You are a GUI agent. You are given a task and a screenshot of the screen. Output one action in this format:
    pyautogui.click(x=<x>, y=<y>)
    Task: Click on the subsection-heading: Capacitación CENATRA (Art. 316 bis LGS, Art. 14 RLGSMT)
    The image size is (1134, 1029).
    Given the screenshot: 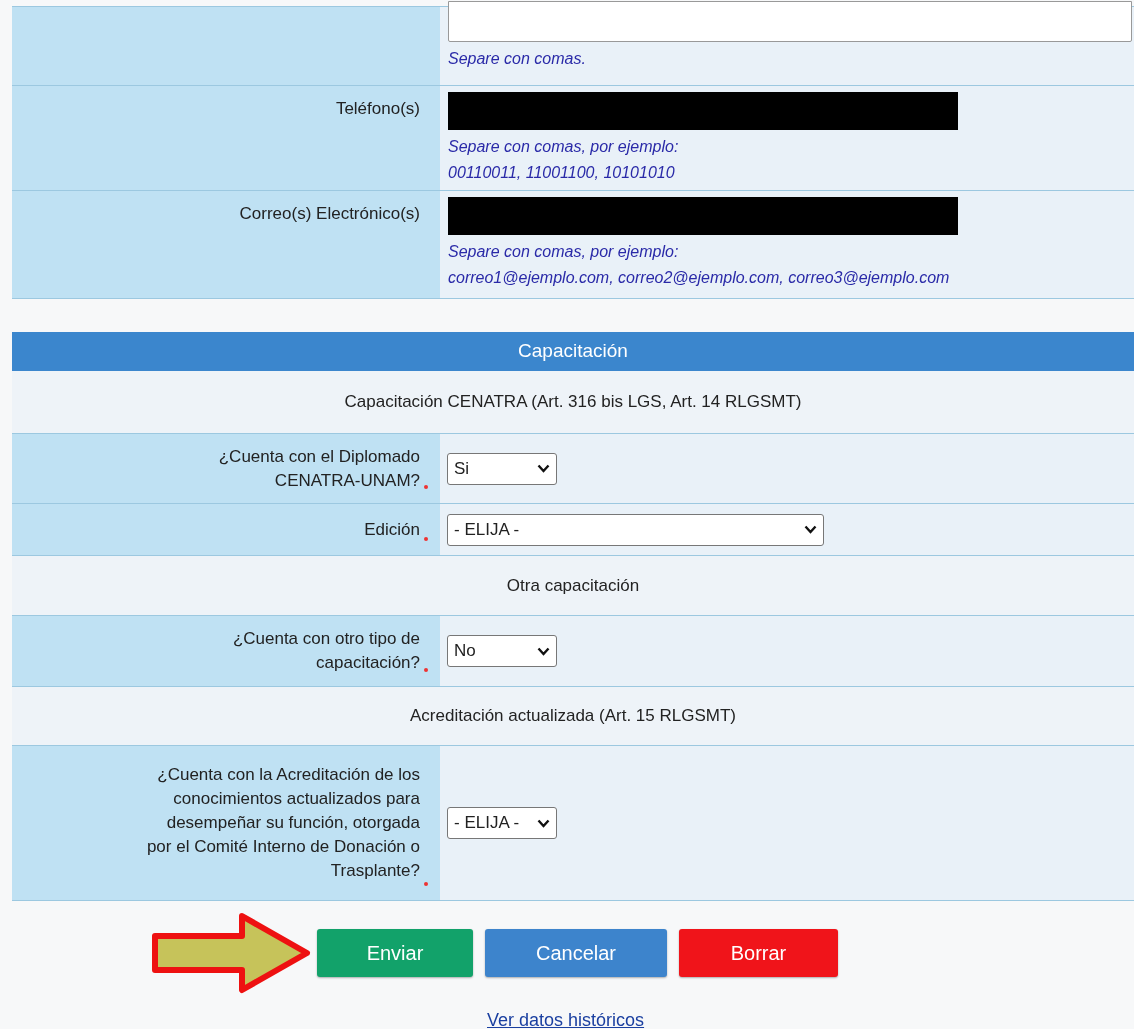 What is the action you would take?
    pyautogui.click(x=573, y=402)
    